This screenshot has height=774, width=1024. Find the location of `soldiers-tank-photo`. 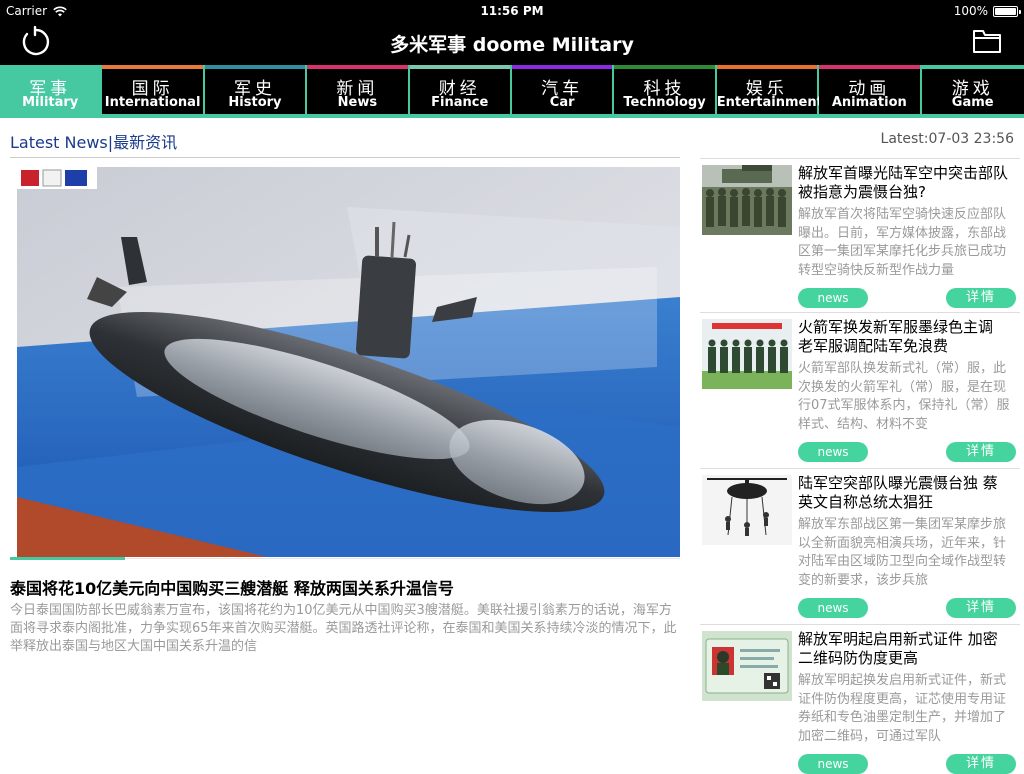

soldiers-tank-photo is located at coordinates (747, 200).